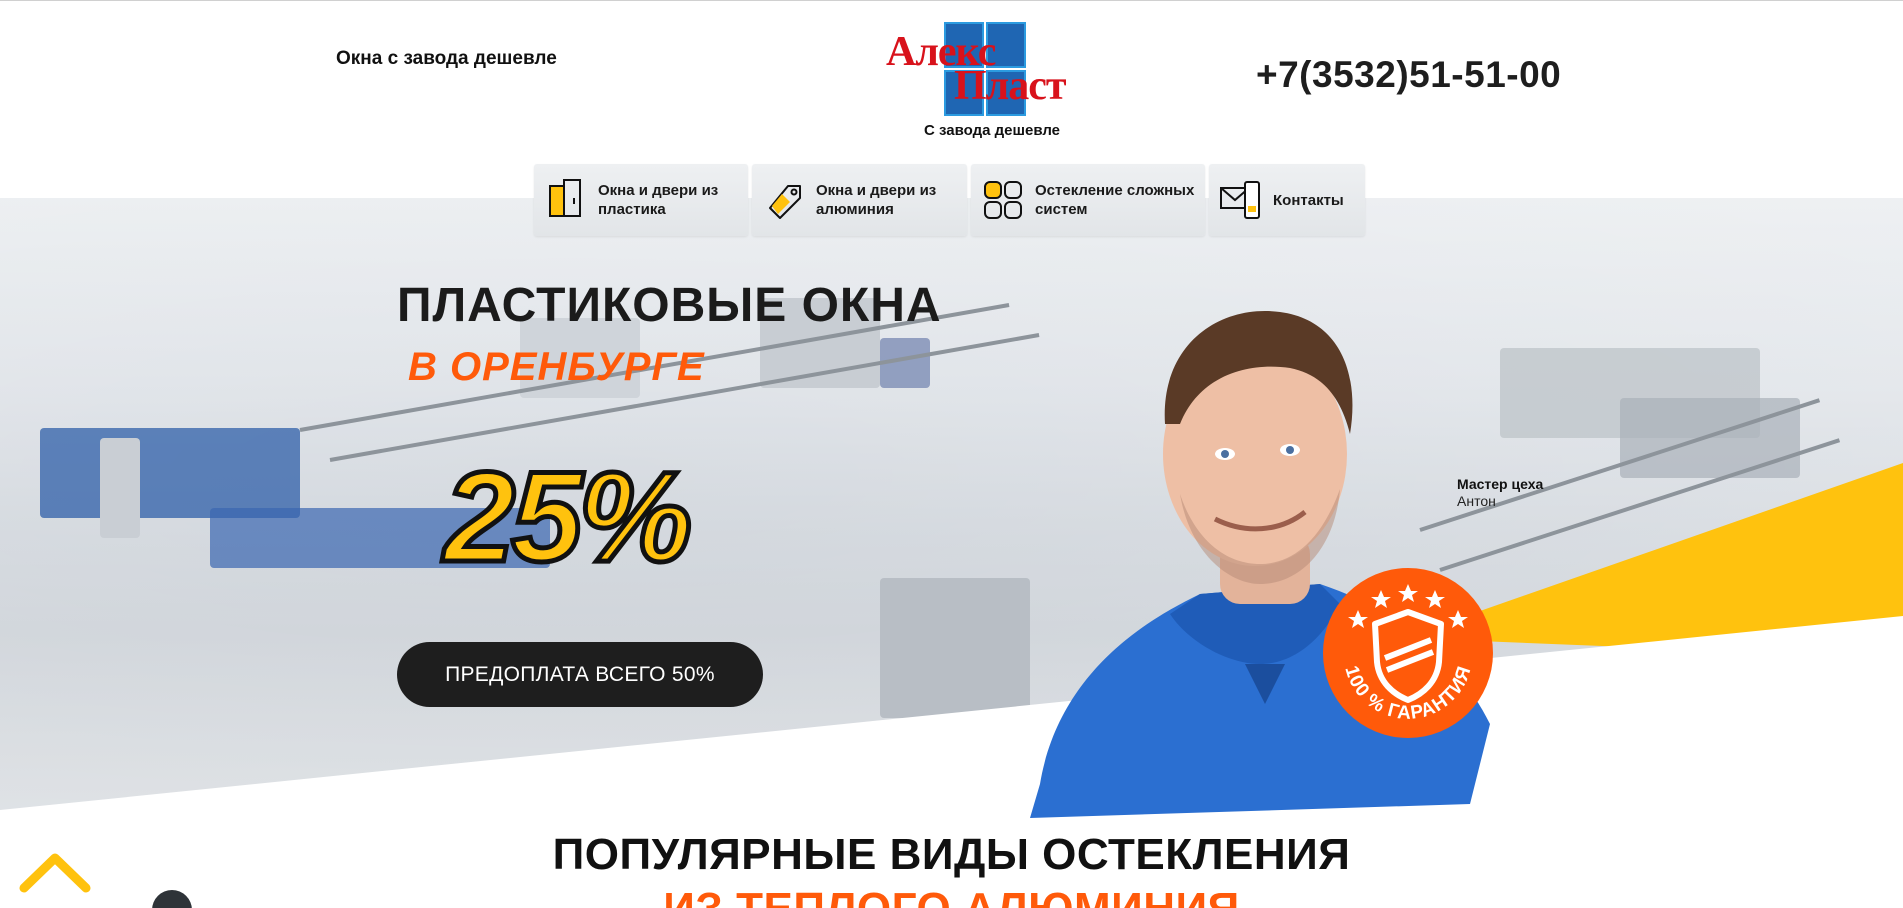 This screenshot has height=908, width=1903. I want to click on logo: Алекс Пласт С завода дешевле, so click(986, 78).